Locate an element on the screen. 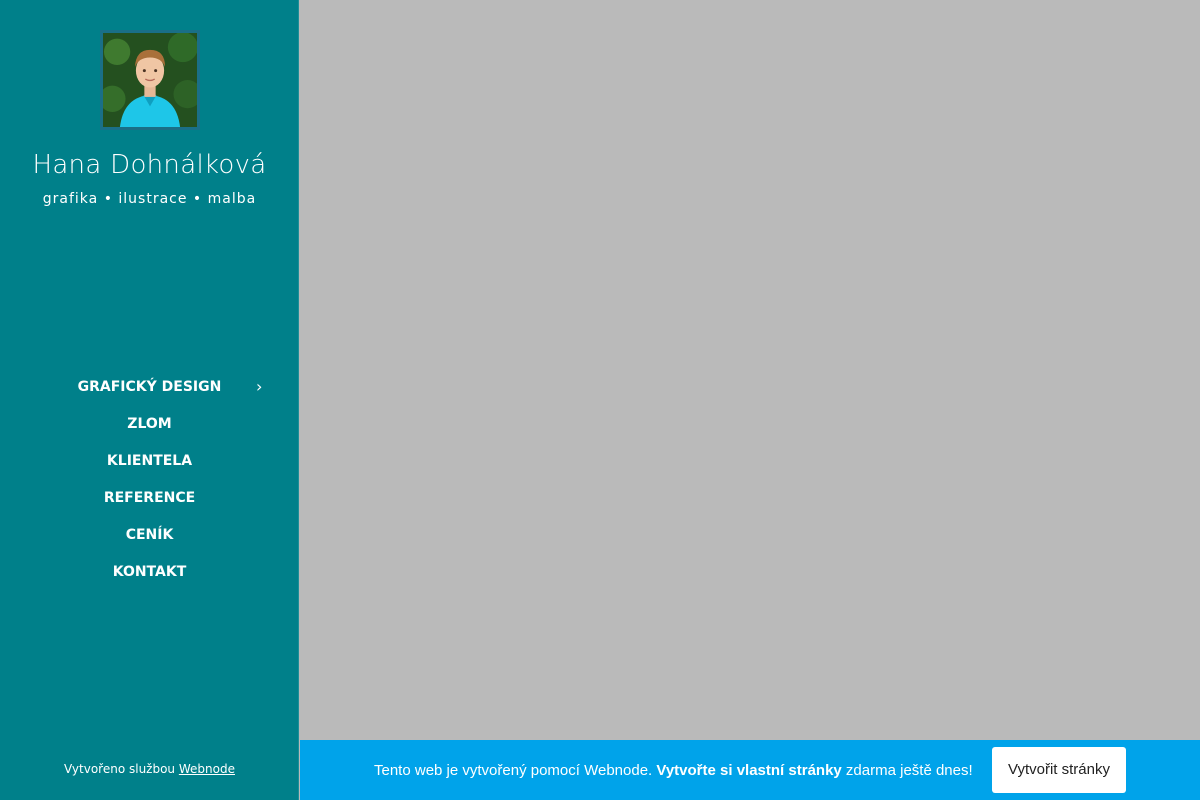 The width and height of the screenshot is (1200, 800). banner-text-bold: Vytvořte si vlastní stránky is located at coordinates (749, 770).